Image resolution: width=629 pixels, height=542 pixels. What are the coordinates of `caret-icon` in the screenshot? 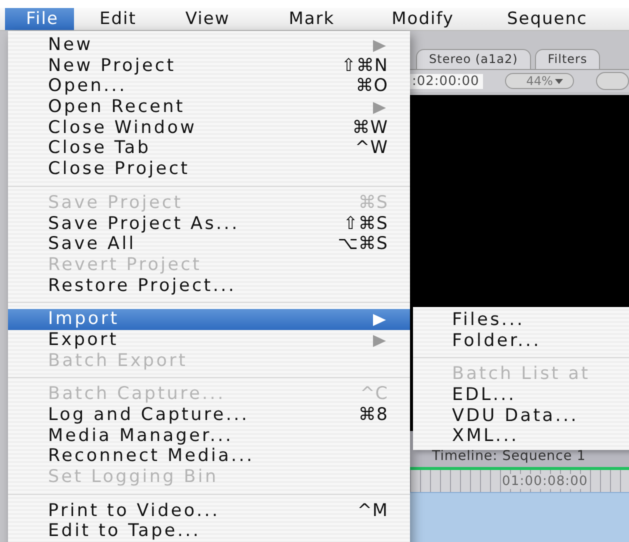 It's located at (558, 81).